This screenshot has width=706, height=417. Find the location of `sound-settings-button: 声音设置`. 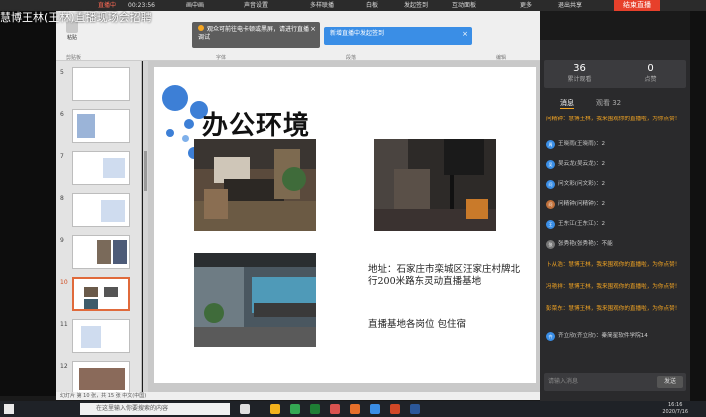

sound-settings-button: 声音设置 is located at coordinates (256, 5).